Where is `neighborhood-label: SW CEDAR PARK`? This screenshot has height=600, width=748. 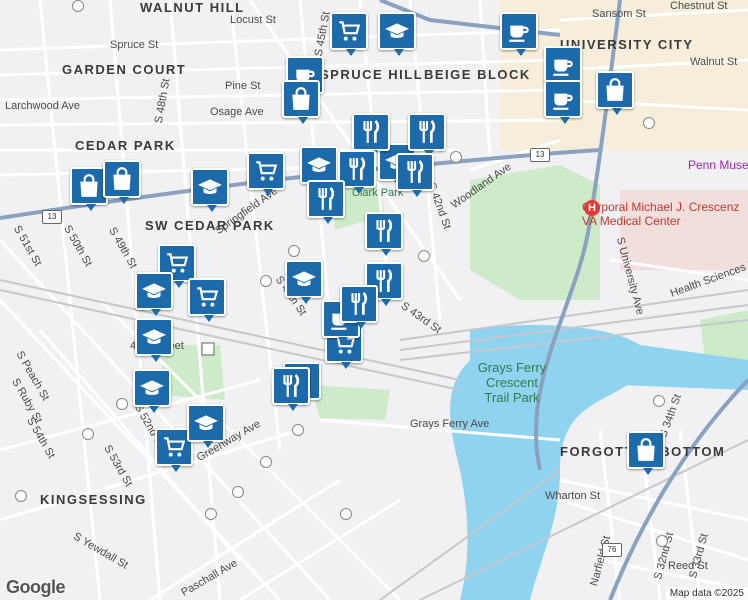 neighborhood-label: SW CEDAR PARK is located at coordinates (210, 225).